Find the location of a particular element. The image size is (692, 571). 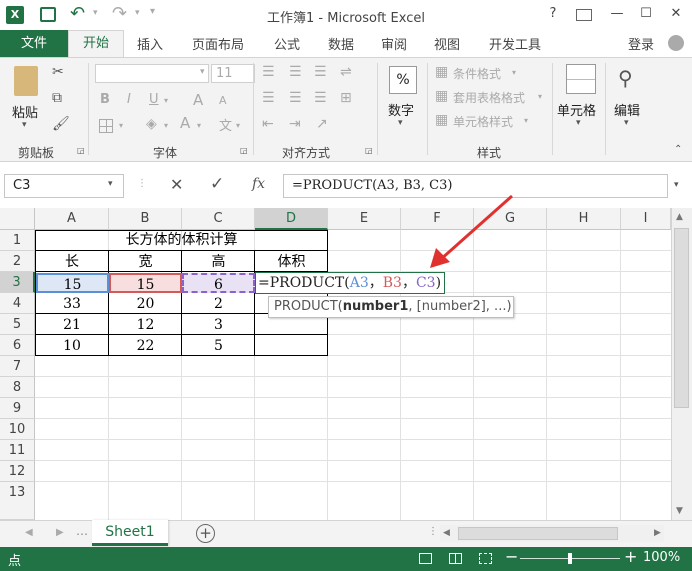

column-header-b: B is located at coordinates (145, 219).